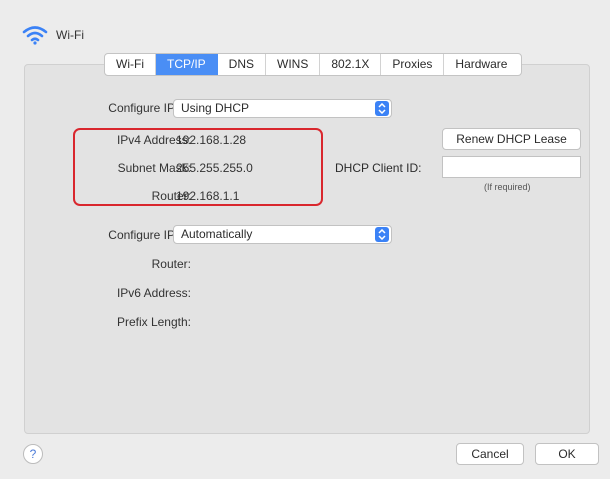  Describe the element at coordinates (242, 64) in the screenshot. I see `tab-dns: DNS` at that location.